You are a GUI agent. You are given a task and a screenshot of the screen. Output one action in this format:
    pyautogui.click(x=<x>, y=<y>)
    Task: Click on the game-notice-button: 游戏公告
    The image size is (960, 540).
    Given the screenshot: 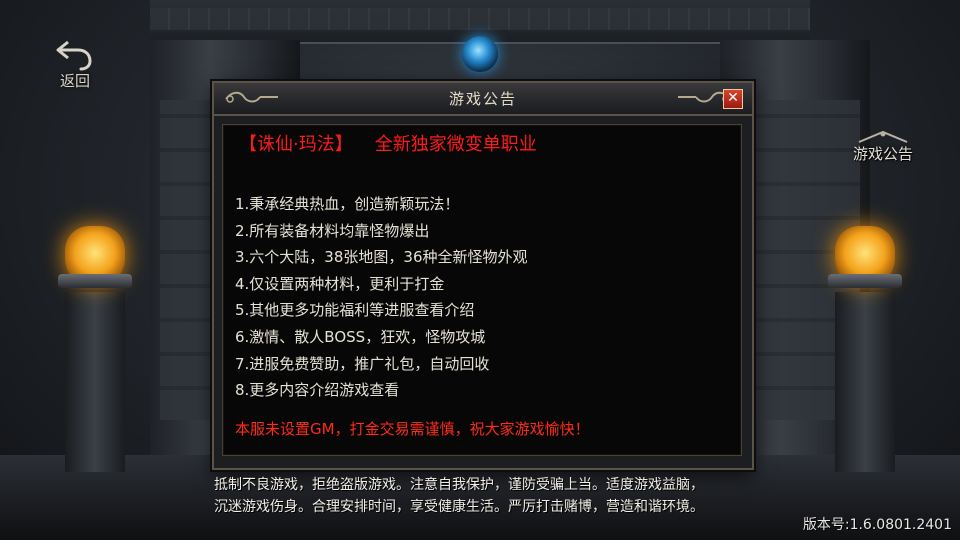 What is the action you would take?
    pyautogui.click(x=883, y=152)
    